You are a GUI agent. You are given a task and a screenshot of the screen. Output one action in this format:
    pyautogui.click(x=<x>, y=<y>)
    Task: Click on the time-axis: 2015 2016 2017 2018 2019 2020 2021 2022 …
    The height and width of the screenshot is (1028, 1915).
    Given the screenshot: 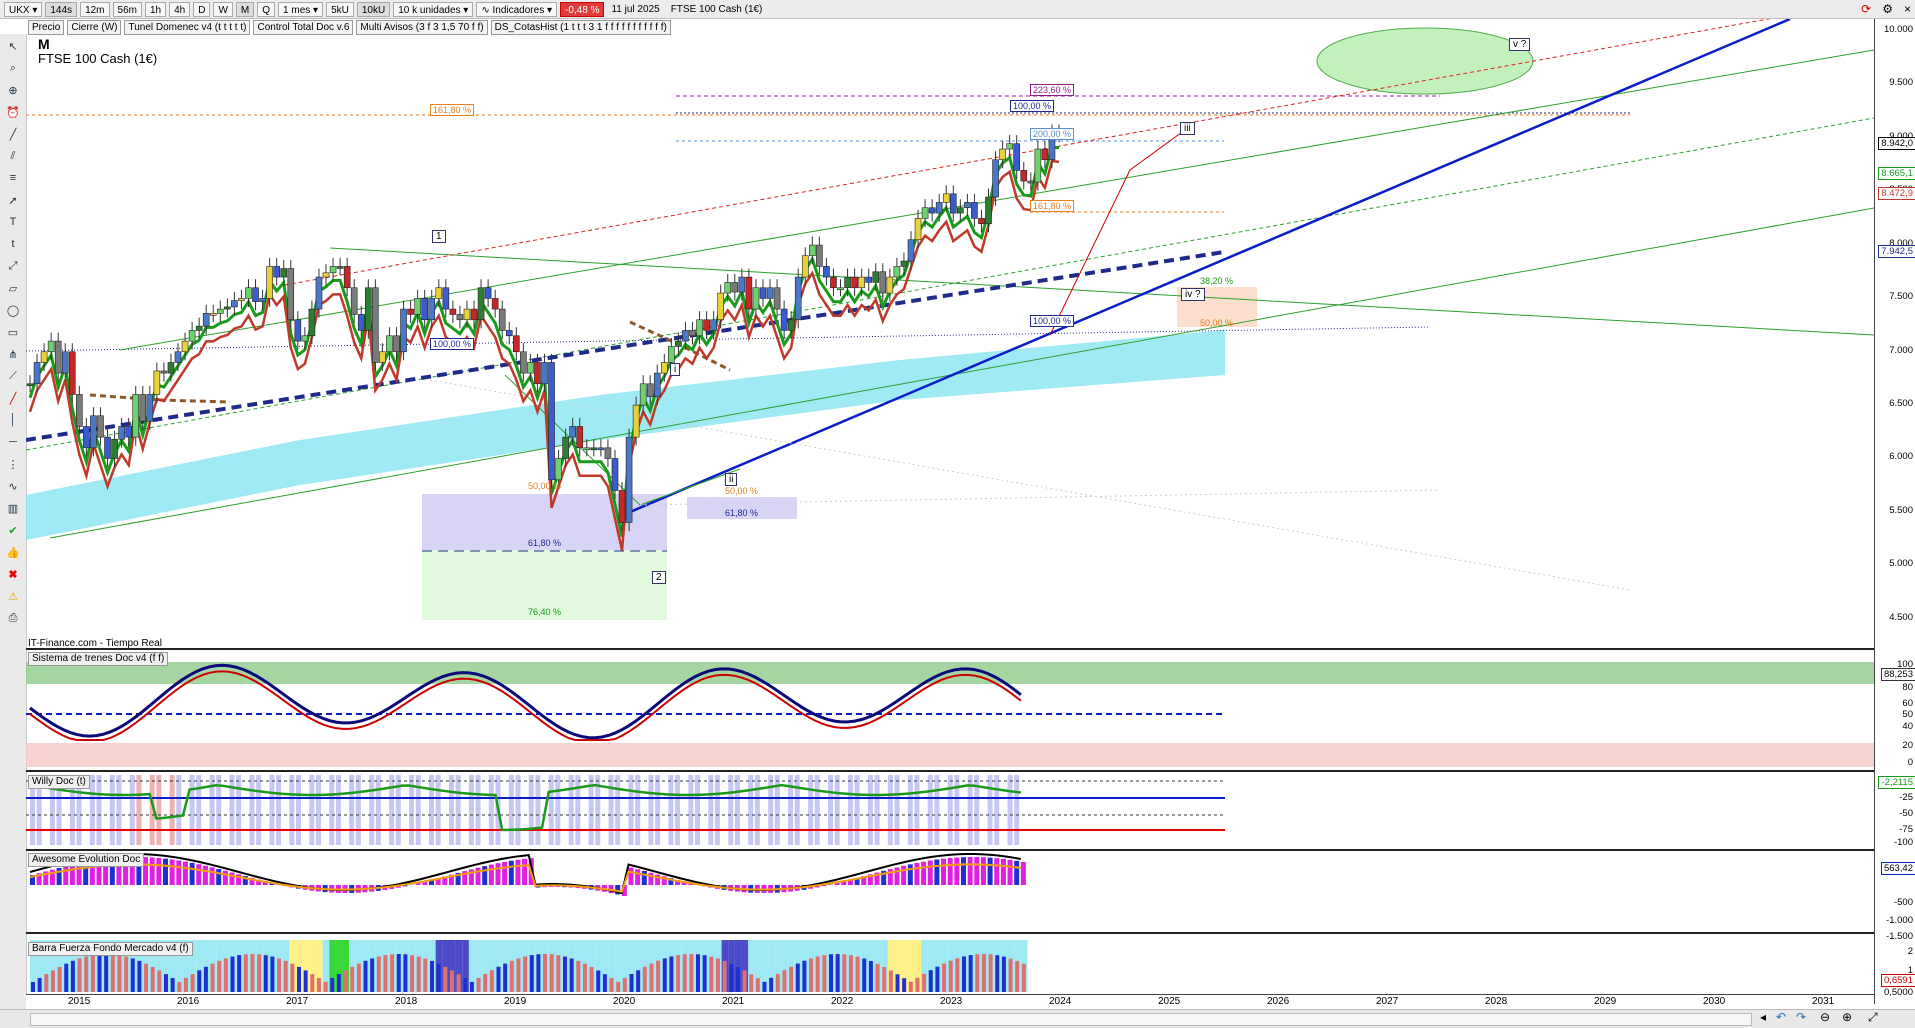 What is the action you would take?
    pyautogui.click(x=950, y=1001)
    